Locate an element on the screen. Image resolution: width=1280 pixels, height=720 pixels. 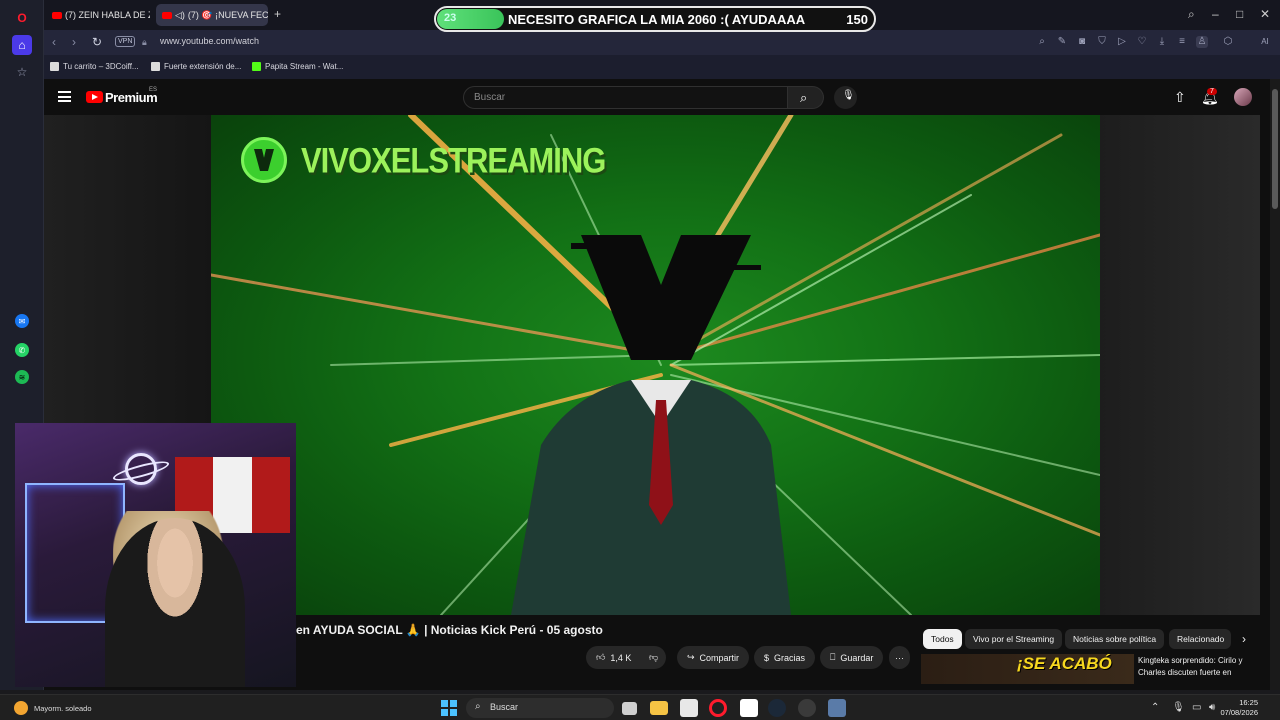
clock-time: 16:25 is located at coordinates (1248, 702).